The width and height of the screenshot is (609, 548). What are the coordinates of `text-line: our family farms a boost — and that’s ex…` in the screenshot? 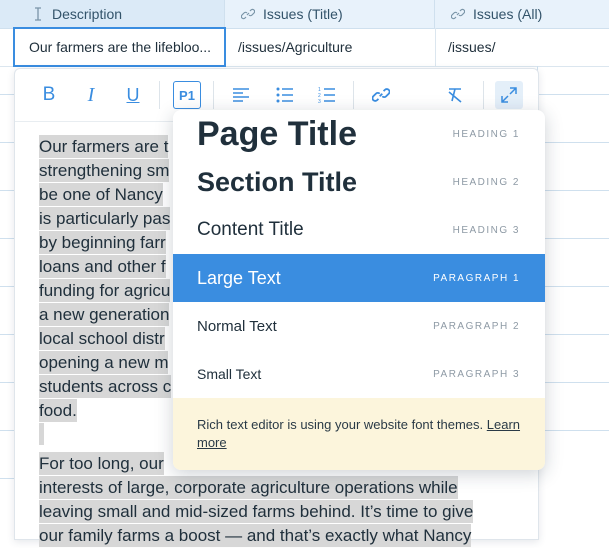 It's located at (255, 535).